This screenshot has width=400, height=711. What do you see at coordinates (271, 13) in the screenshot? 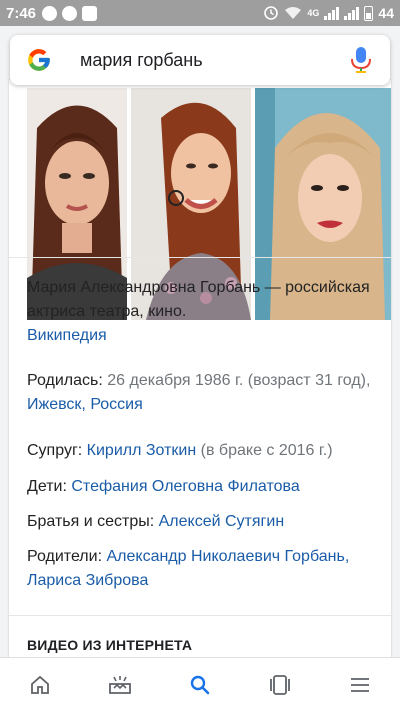
I see `alarm-icon` at bounding box center [271, 13].